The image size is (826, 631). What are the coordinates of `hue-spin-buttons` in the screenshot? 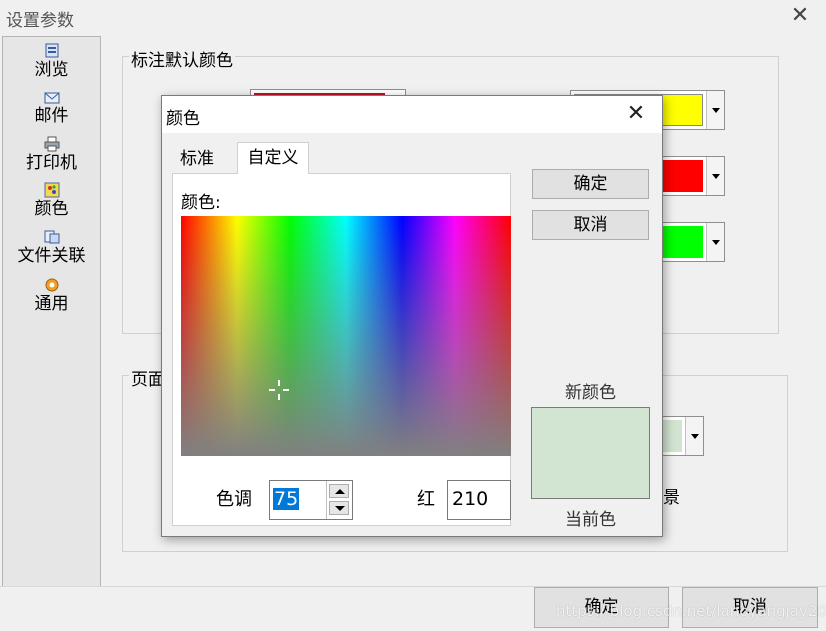 It's located at (339, 500).